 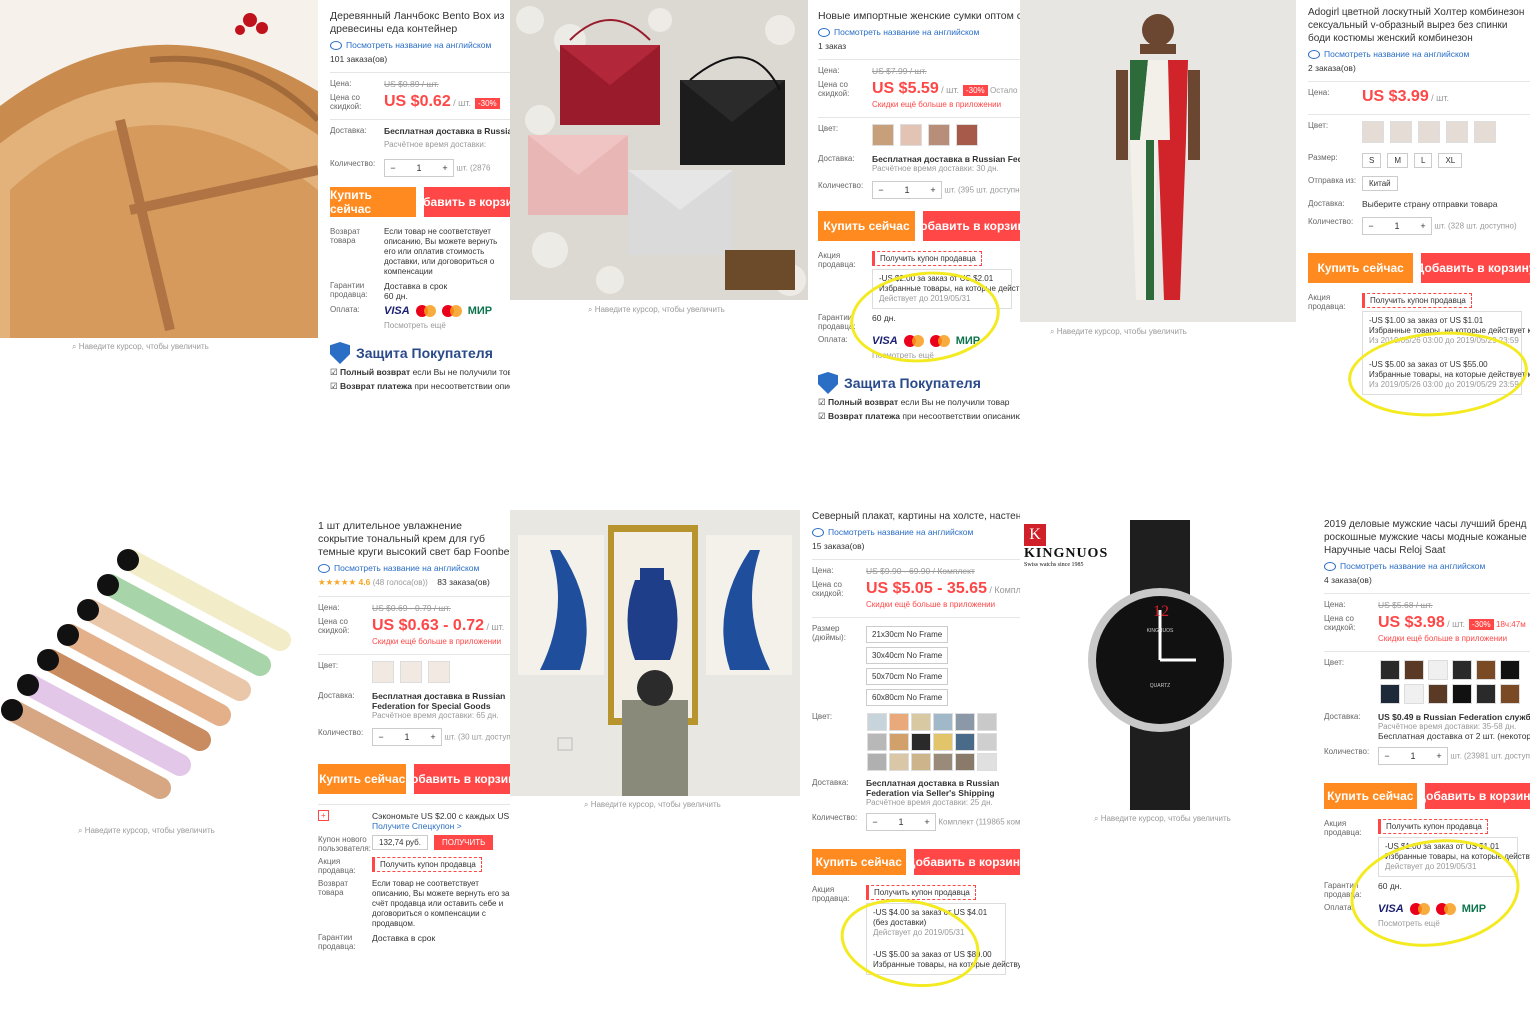 What do you see at coordinates (411, 84) in the screenshot?
I see `old-price: US $0.89 / шт.` at bounding box center [411, 84].